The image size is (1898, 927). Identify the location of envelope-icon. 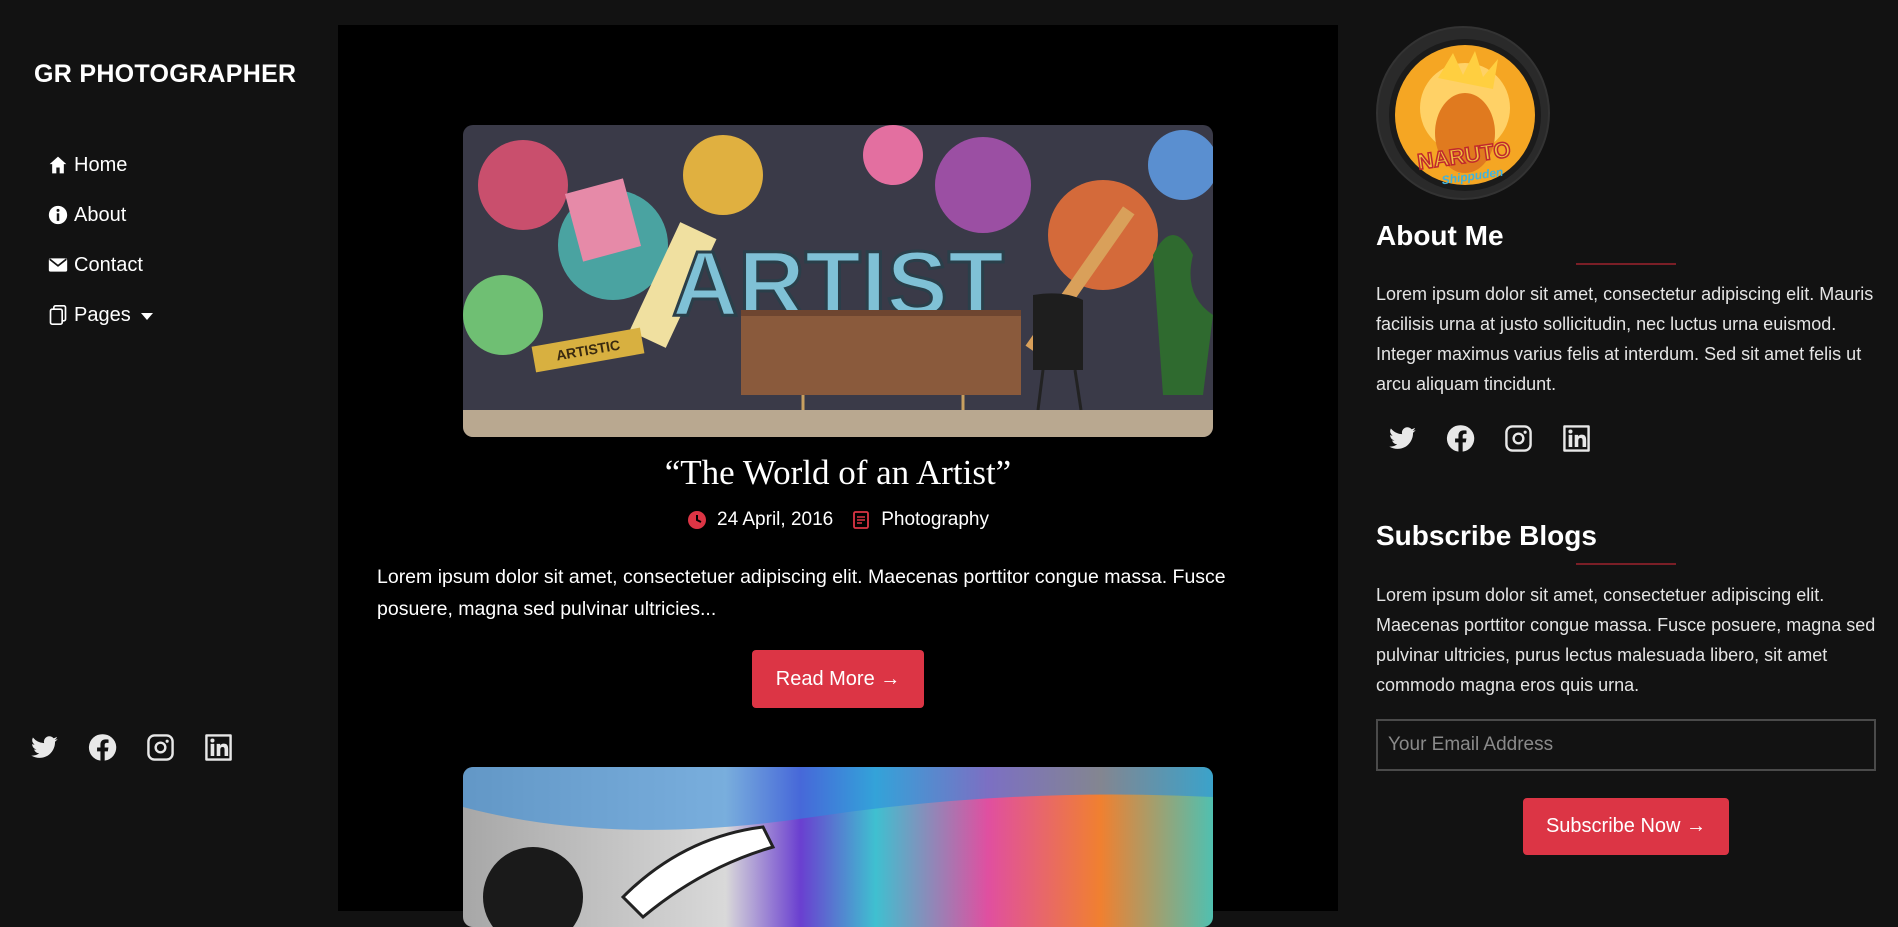
(58, 265).